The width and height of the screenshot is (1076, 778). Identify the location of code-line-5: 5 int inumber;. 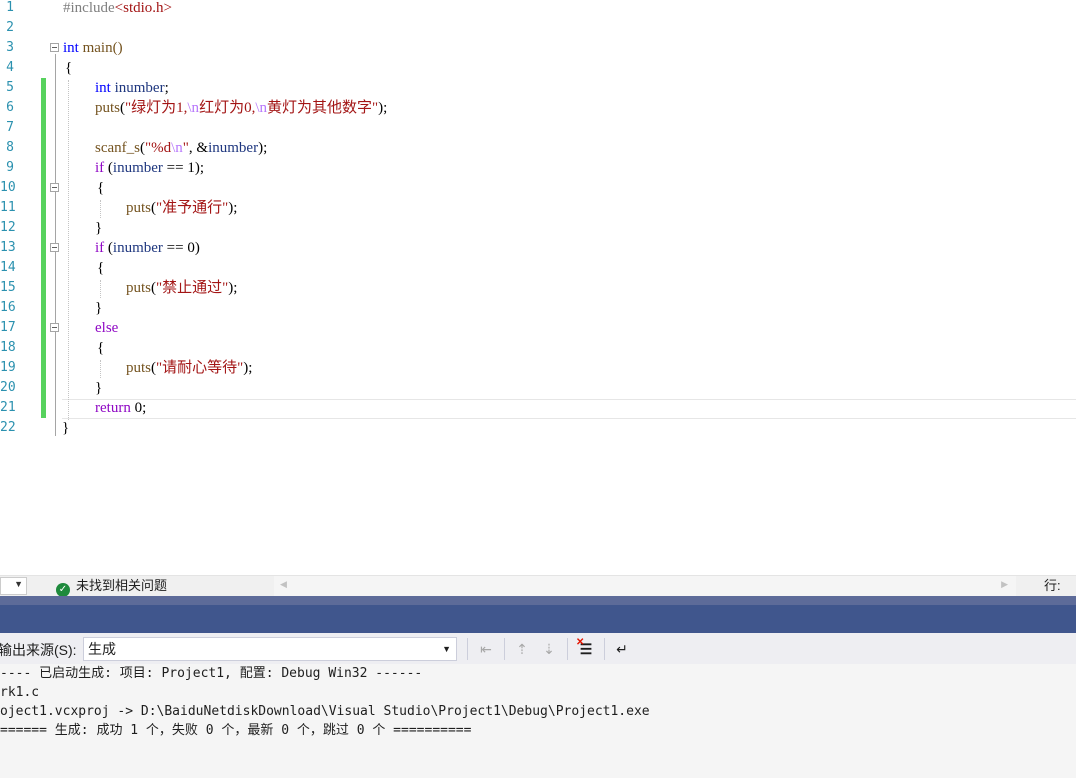
(538, 88).